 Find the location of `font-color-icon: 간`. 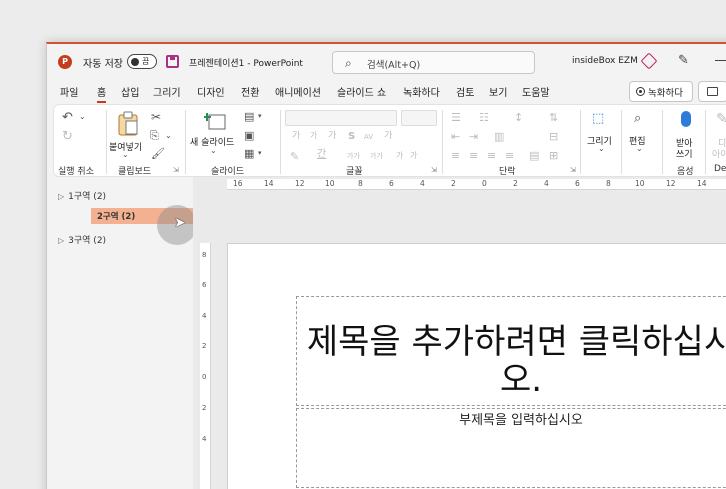

font-color-icon: 간 is located at coordinates (321, 155).